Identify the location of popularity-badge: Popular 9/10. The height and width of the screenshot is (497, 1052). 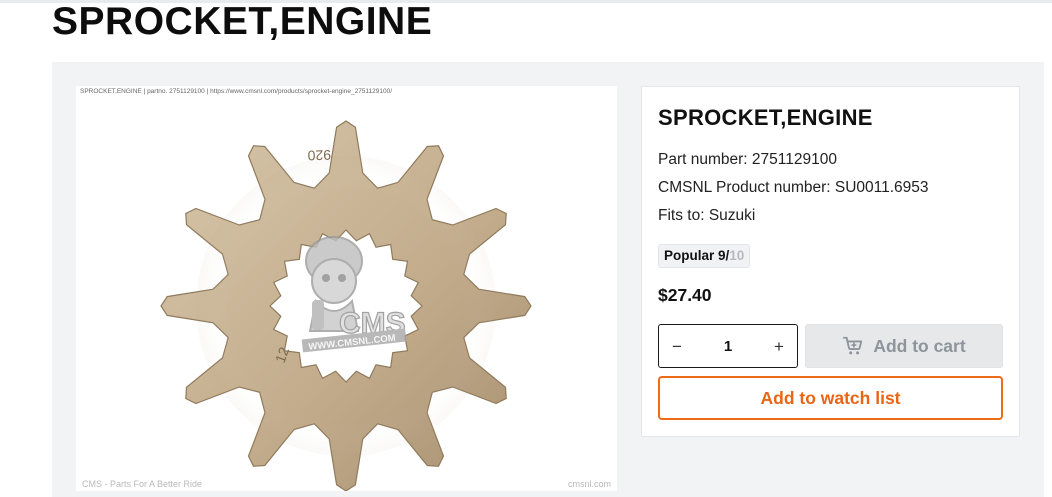
(704, 256).